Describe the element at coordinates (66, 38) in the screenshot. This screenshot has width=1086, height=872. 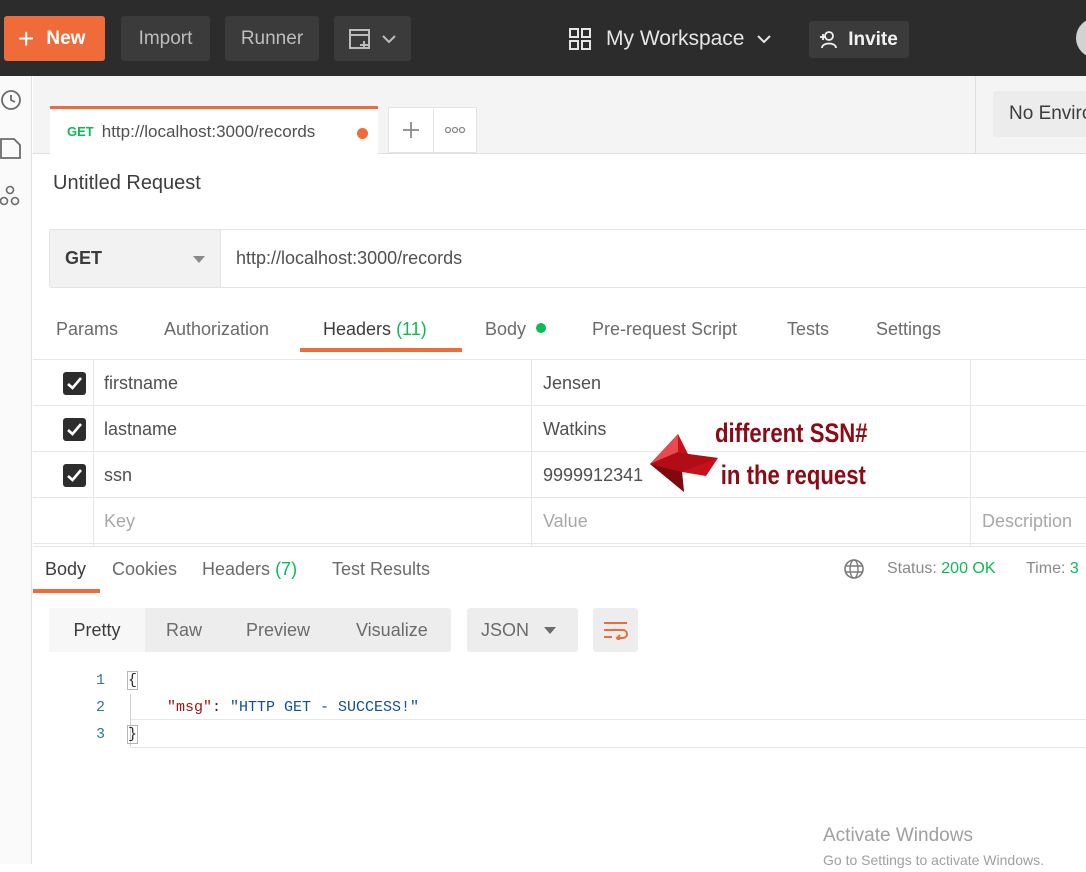
I see `new-button-label: New` at that location.